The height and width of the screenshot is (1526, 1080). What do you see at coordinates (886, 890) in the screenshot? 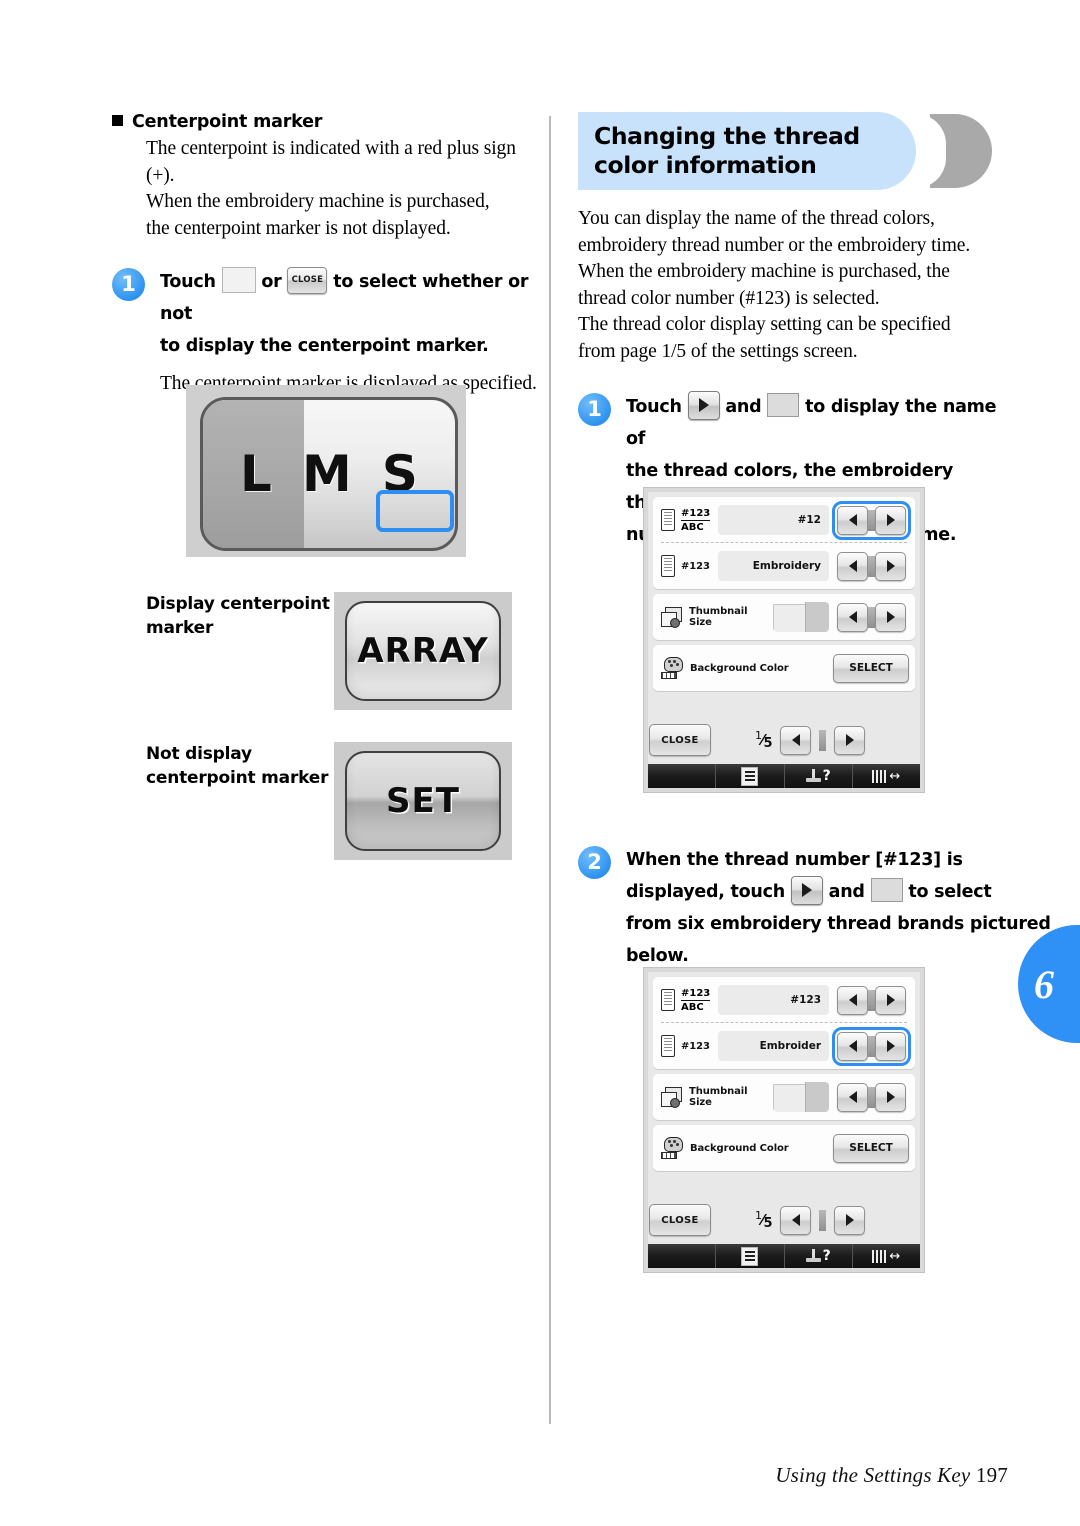
I see `thread-brand-display-icon` at bounding box center [886, 890].